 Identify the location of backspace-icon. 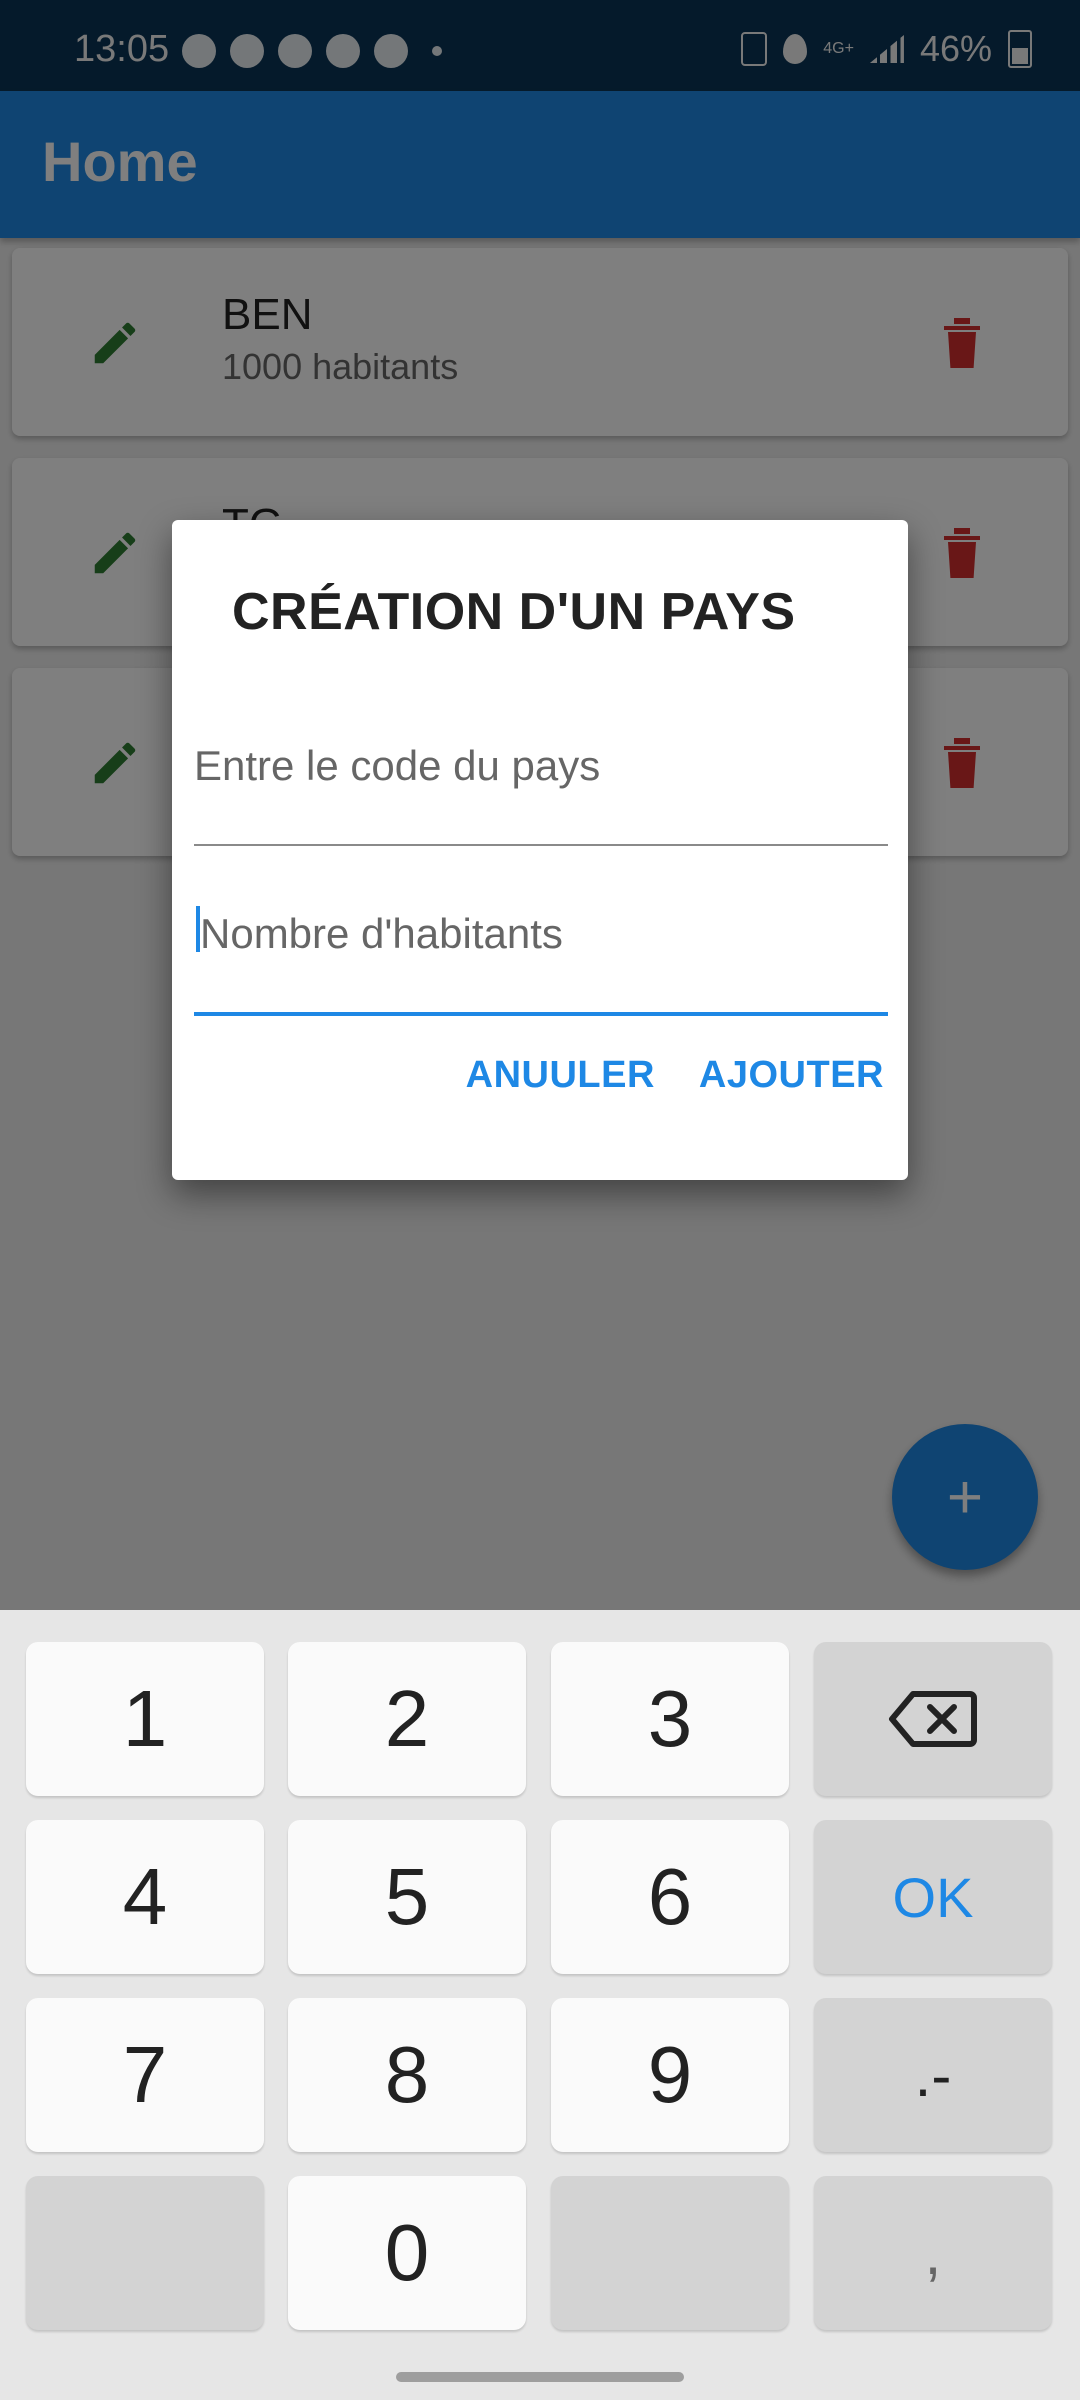
(933, 1719).